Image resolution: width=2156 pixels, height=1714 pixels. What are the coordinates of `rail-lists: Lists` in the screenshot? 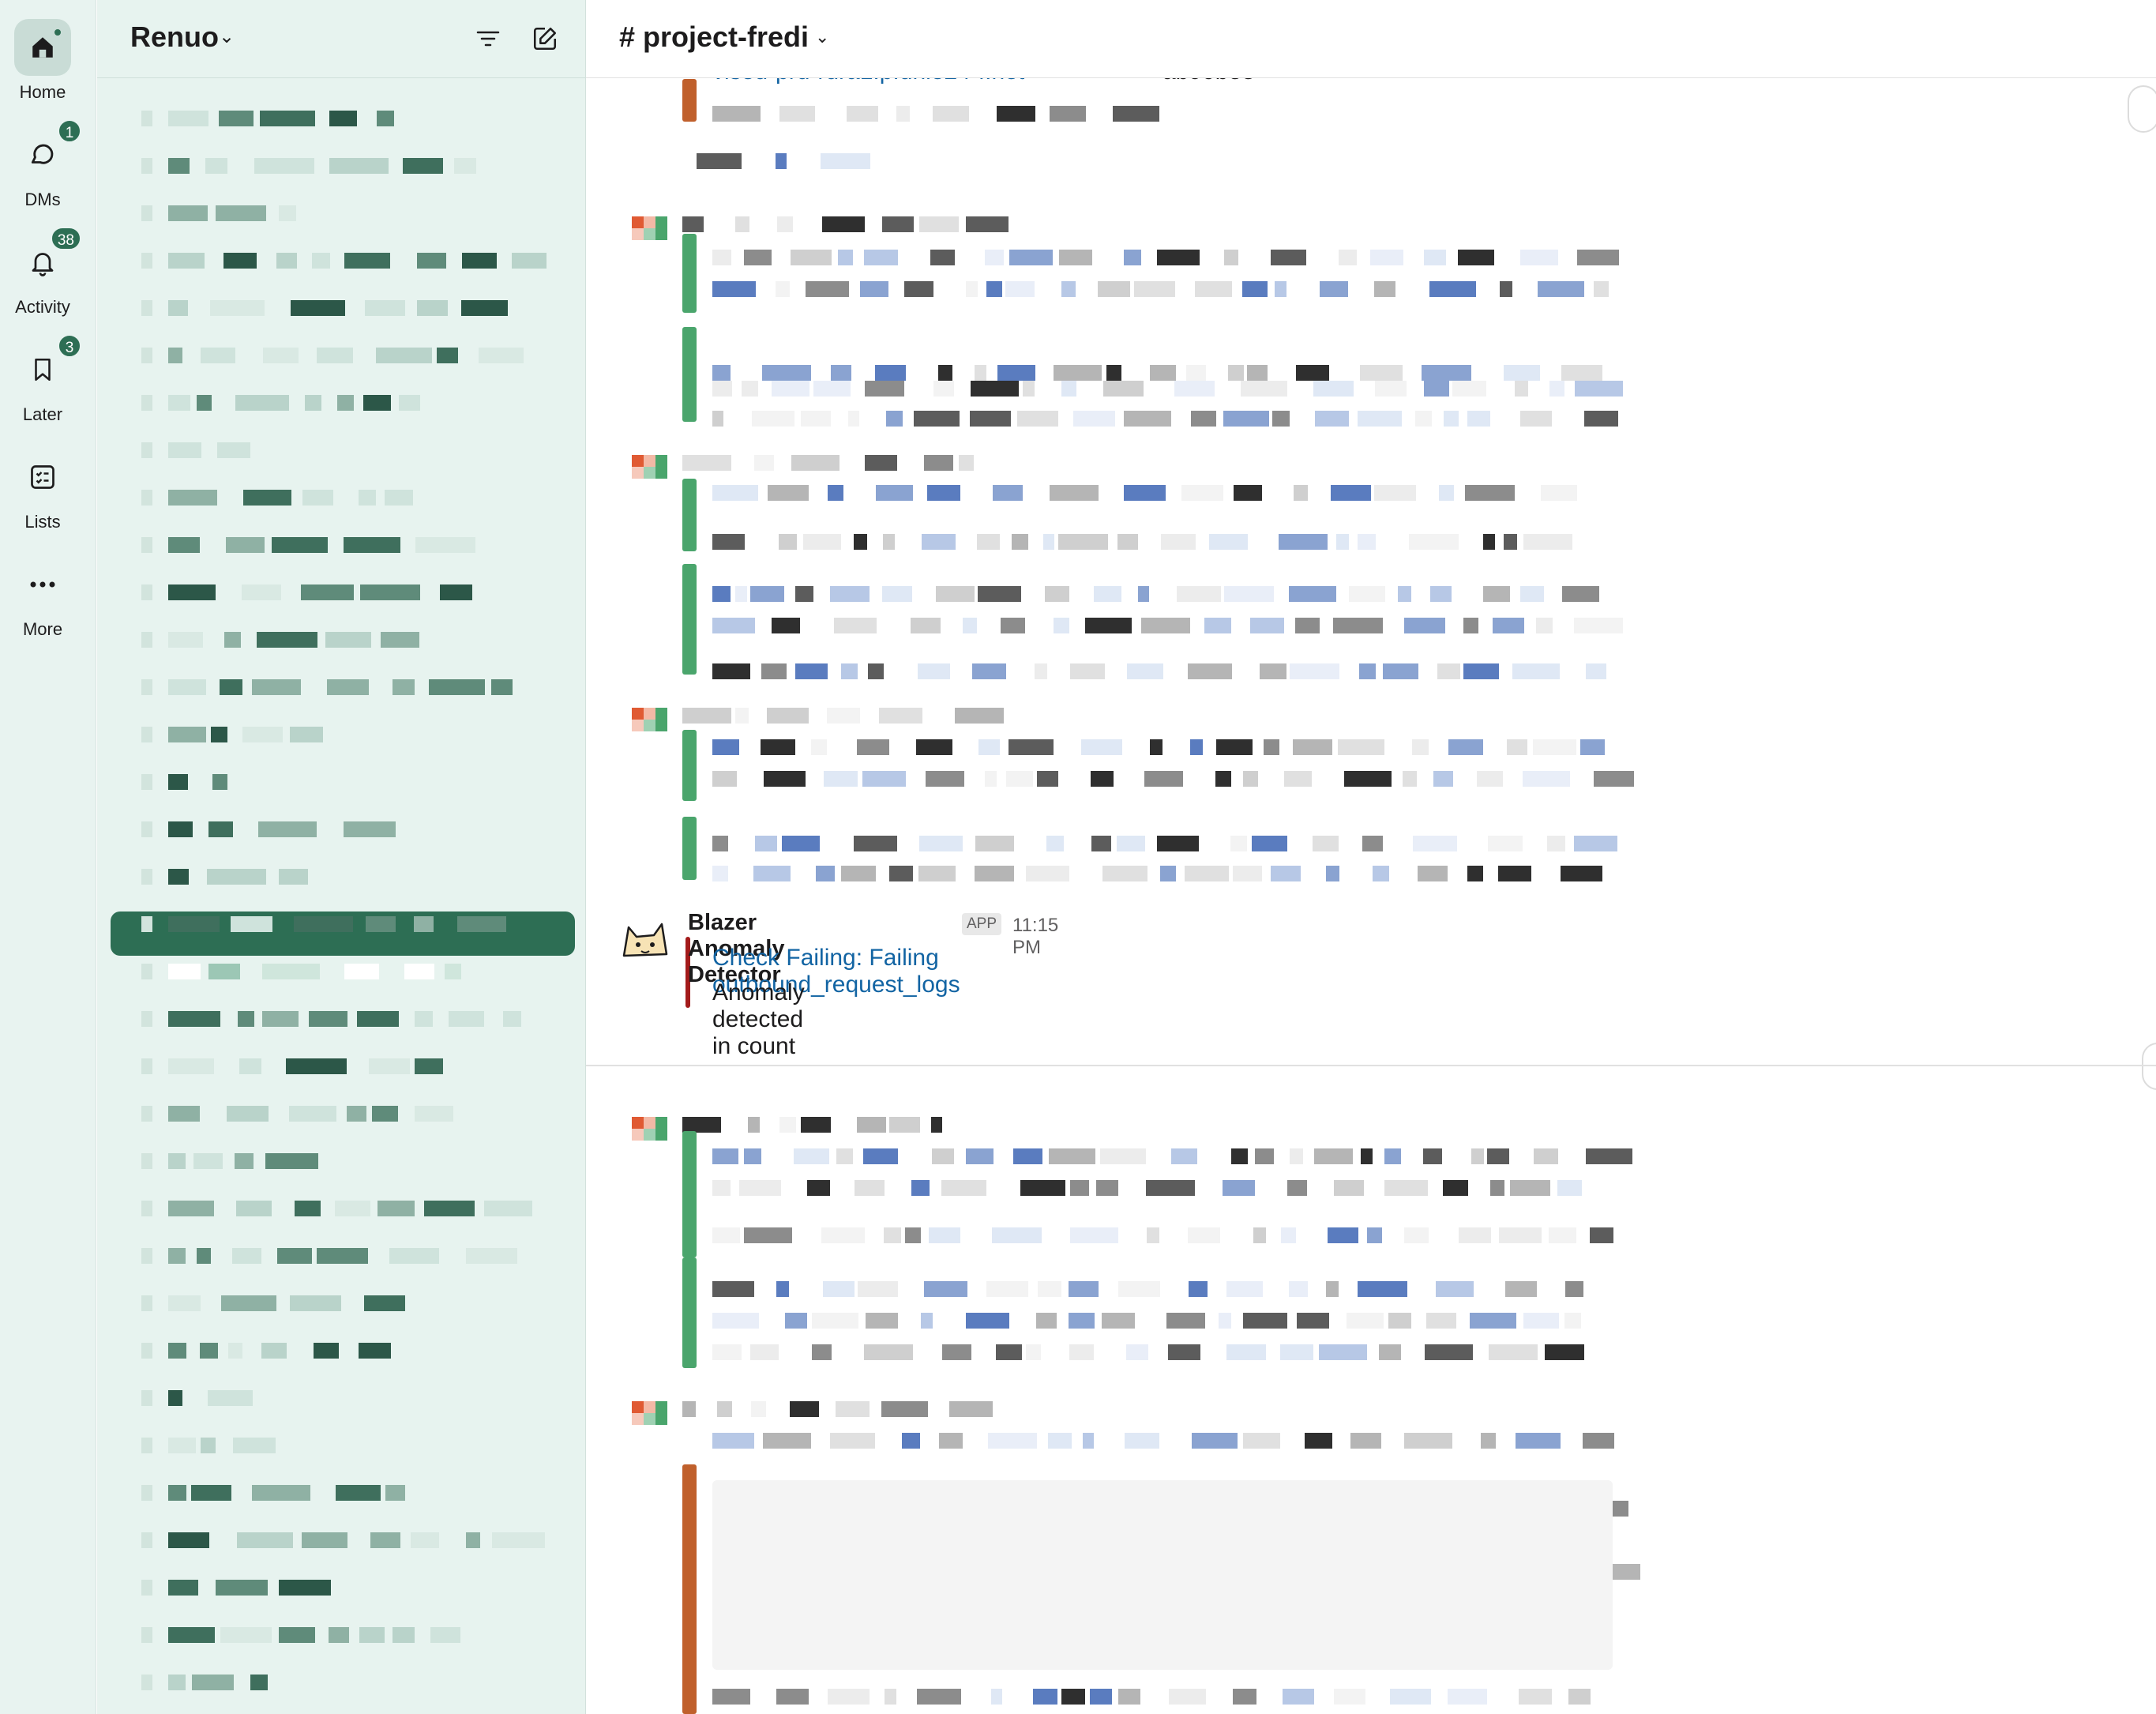 It's located at (42, 490).